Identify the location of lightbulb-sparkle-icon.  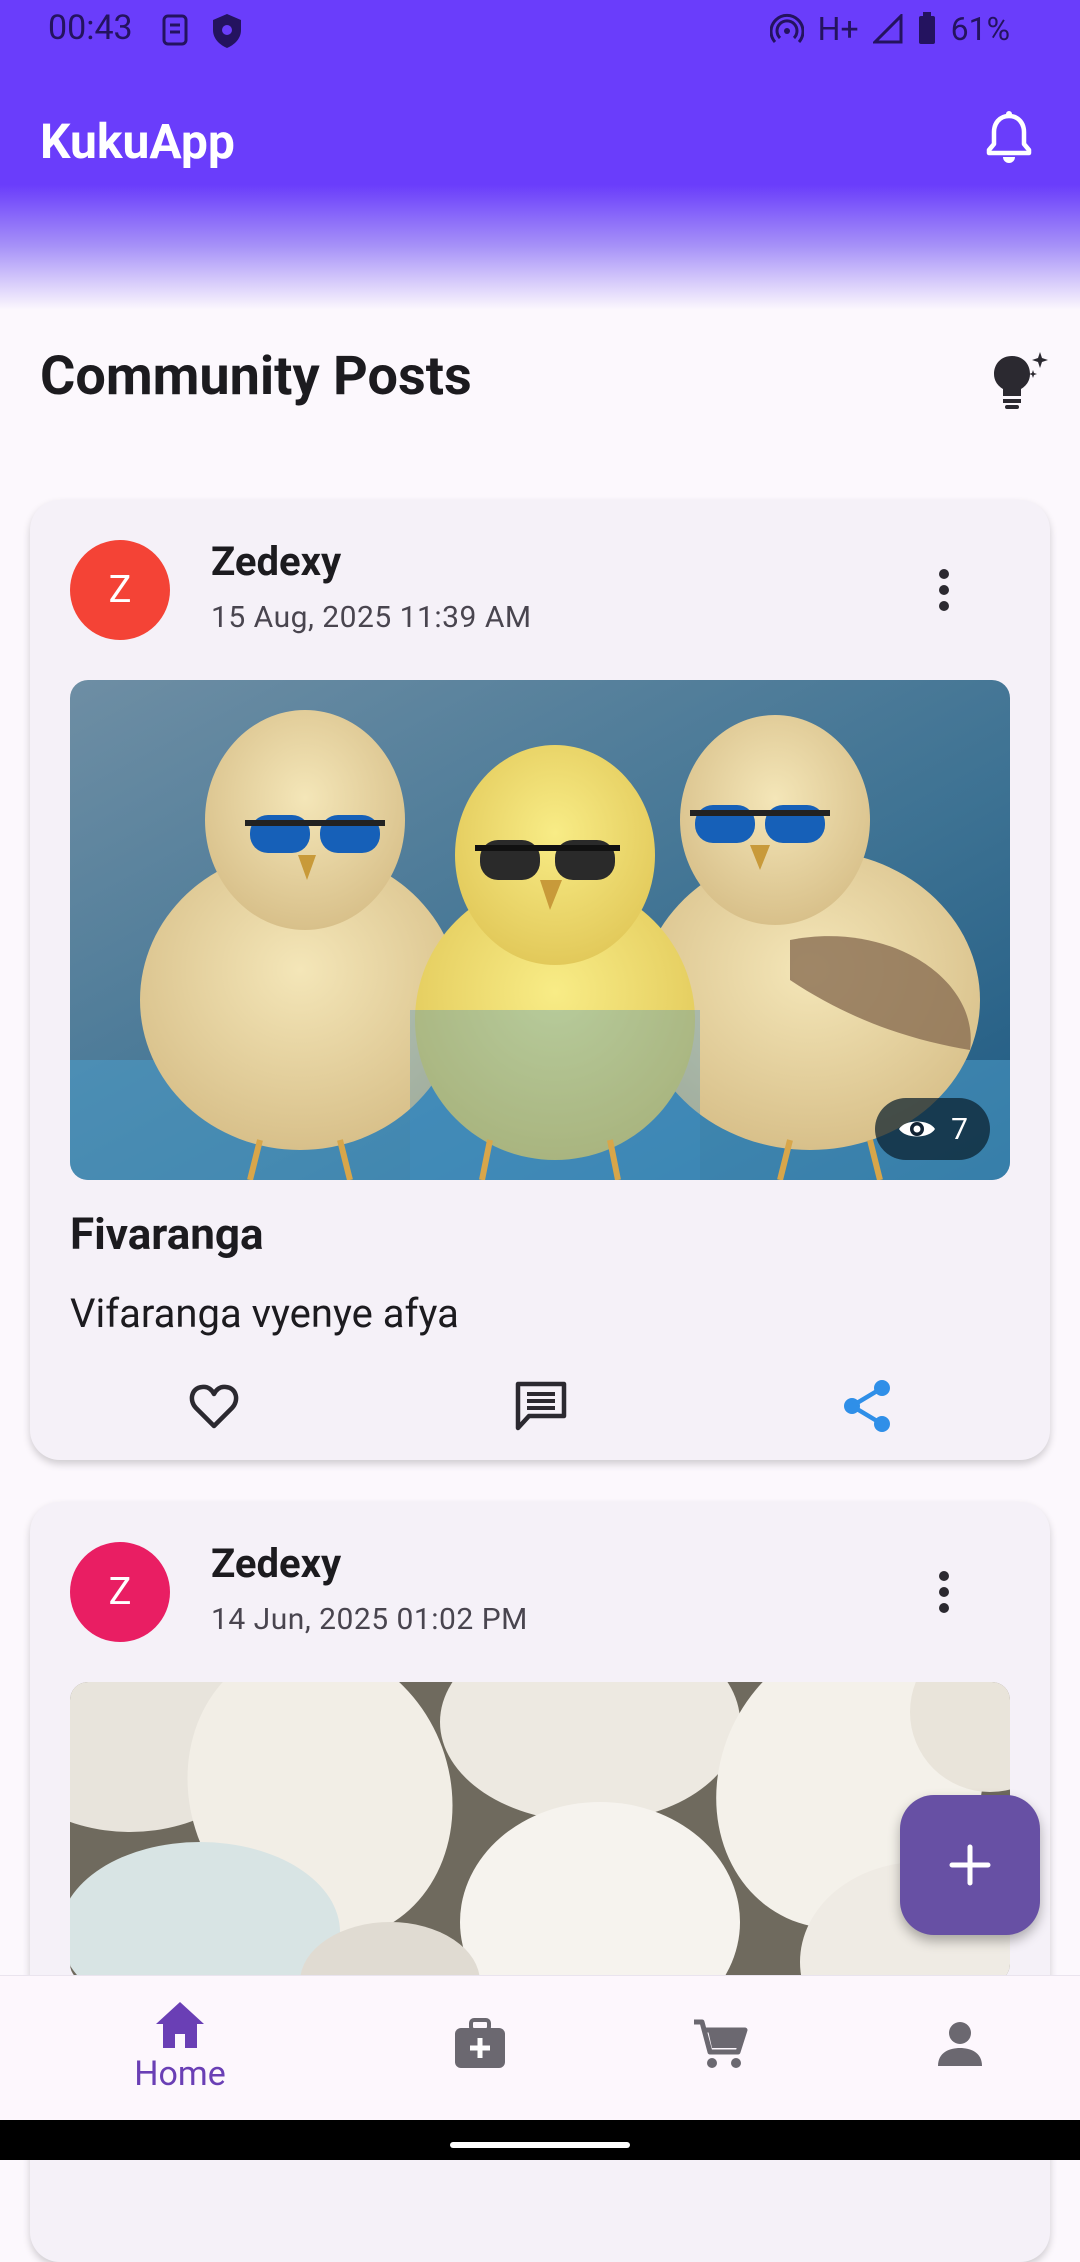
(1020, 380).